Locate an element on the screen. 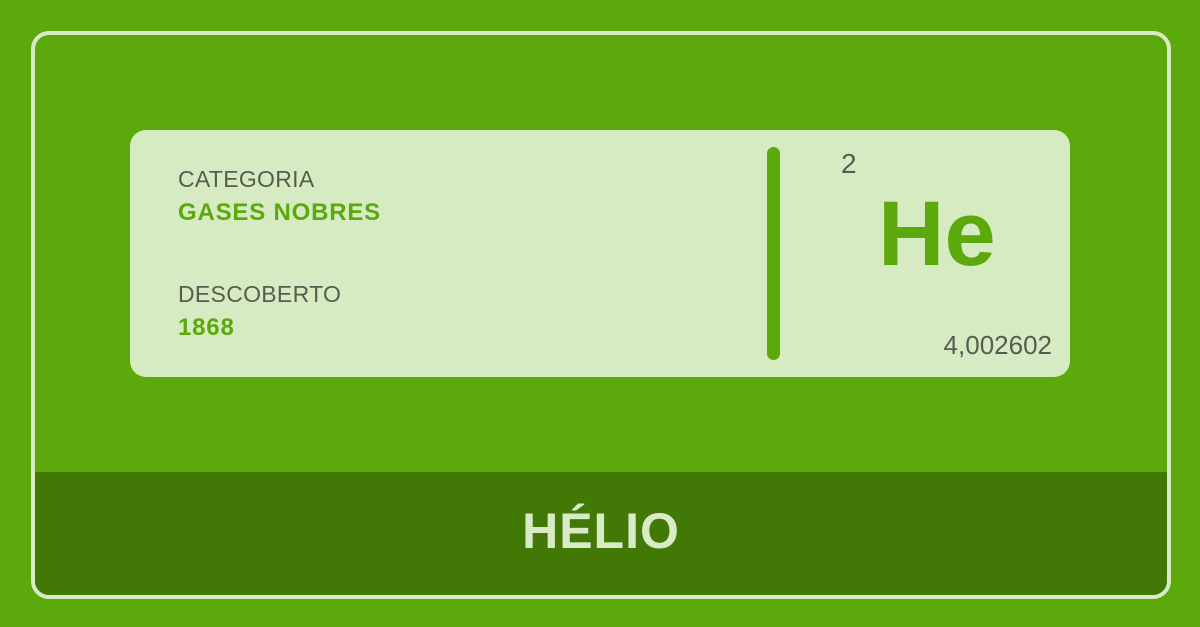  category-value: GASES NOBRES is located at coordinates (279, 212).